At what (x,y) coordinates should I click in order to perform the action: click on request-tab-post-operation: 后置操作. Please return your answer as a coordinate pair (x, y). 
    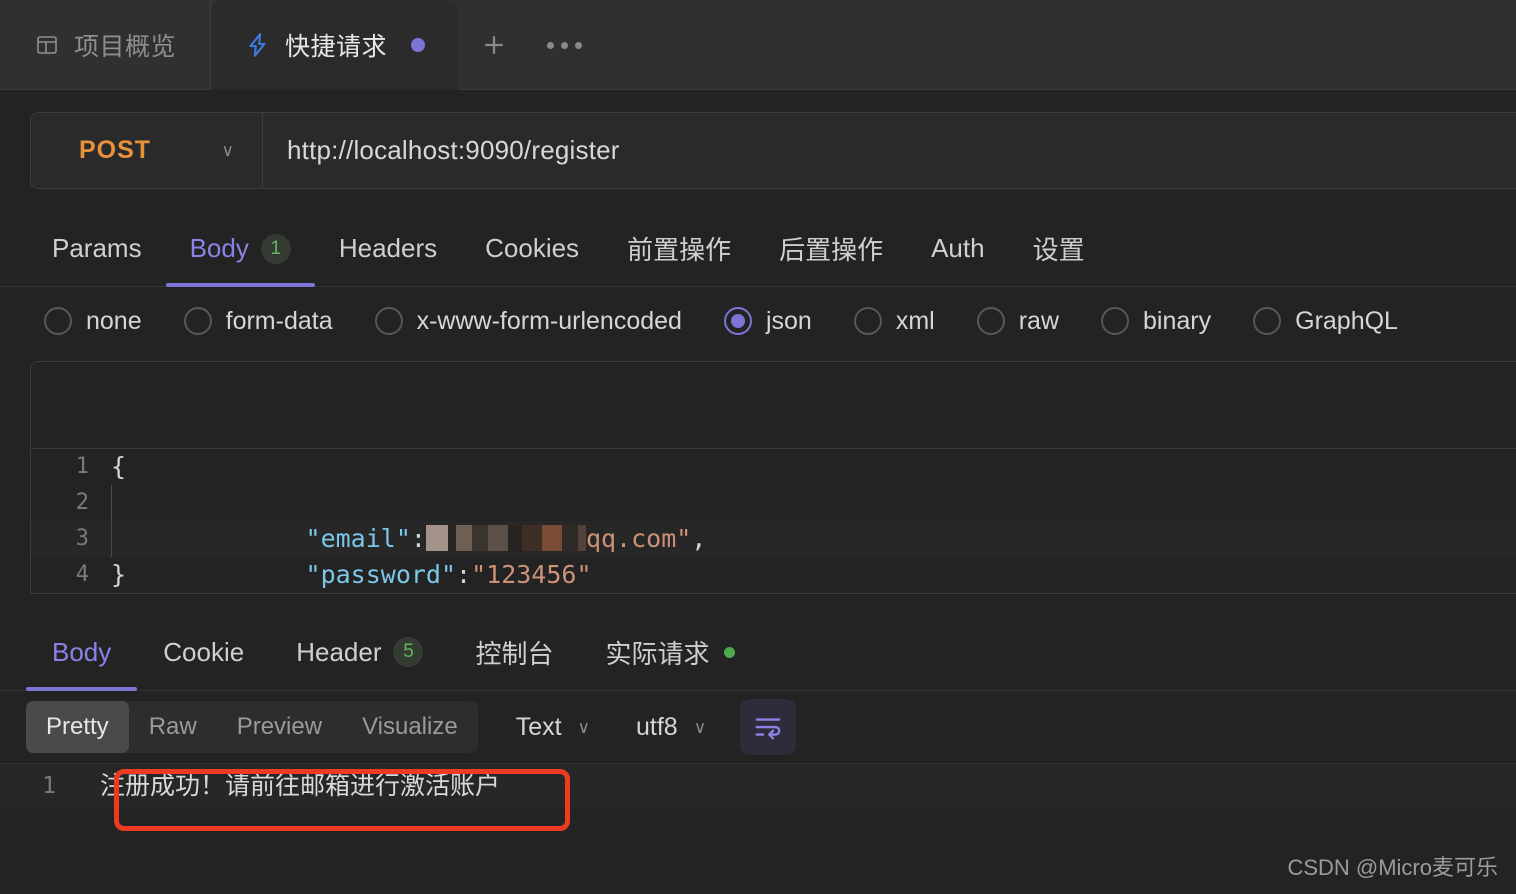
    Looking at the image, I should click on (831, 248).